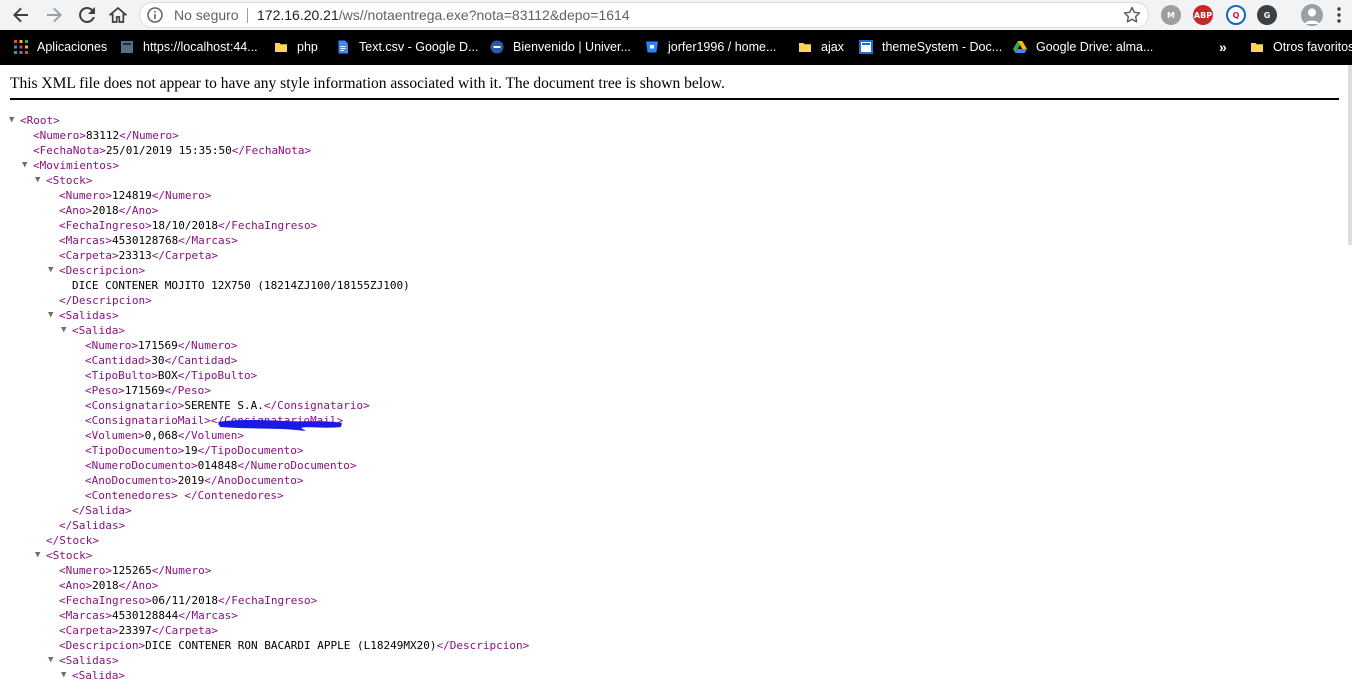 This screenshot has height=683, width=1352. Describe the element at coordinates (131, 195) in the screenshot. I see `xml-text-value: 124819` at that location.